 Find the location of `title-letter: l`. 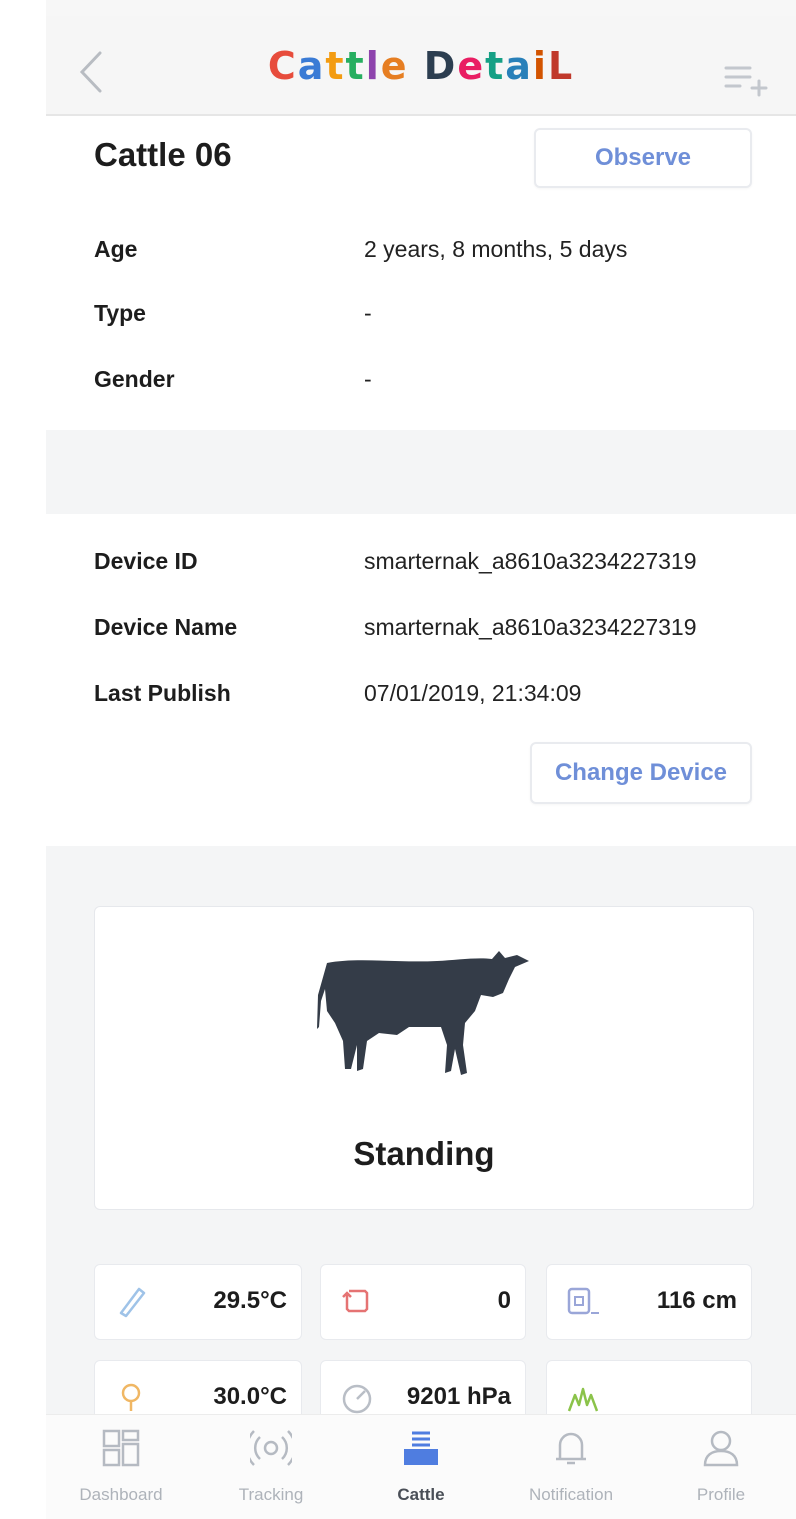

title-letter: l is located at coordinates (373, 66).